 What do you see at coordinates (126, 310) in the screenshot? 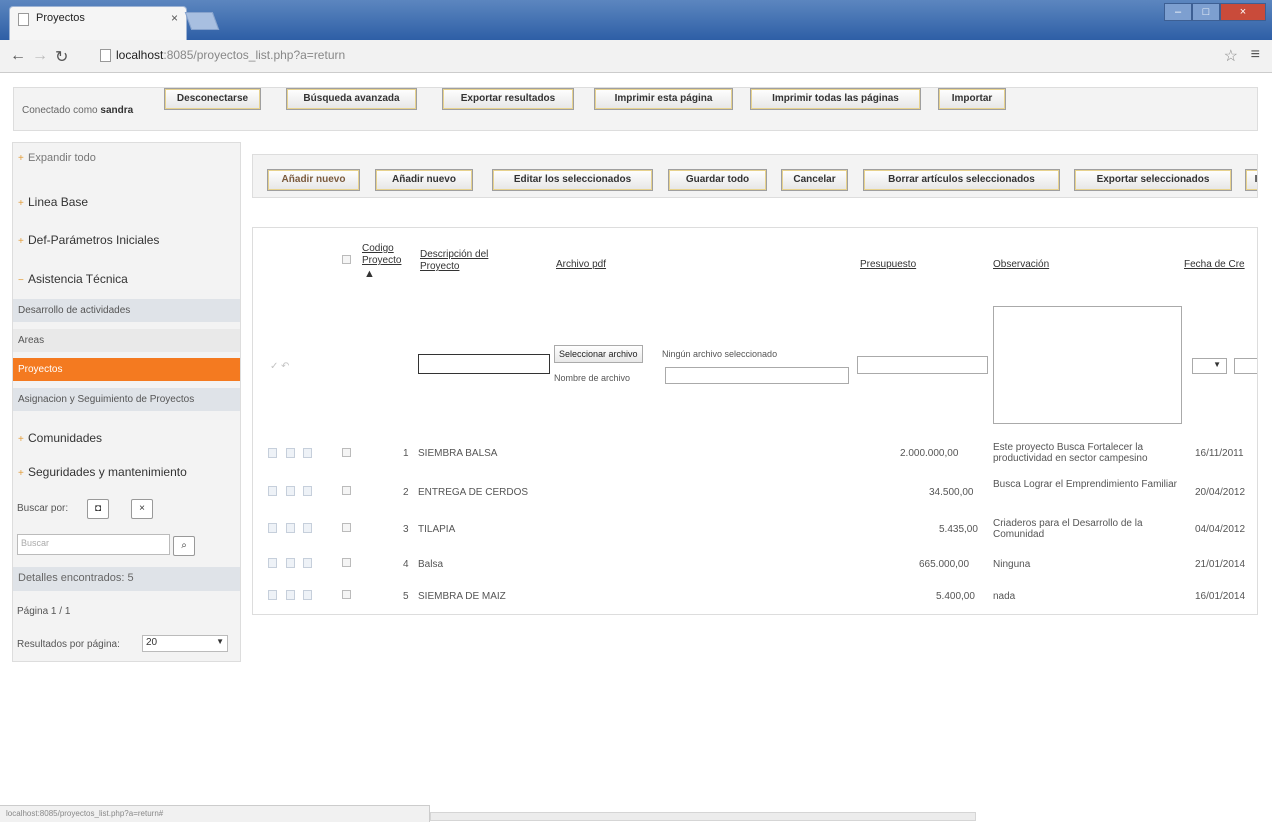
I see `sidebar-item-desarrollo: Desarrollo de actividades` at bounding box center [126, 310].